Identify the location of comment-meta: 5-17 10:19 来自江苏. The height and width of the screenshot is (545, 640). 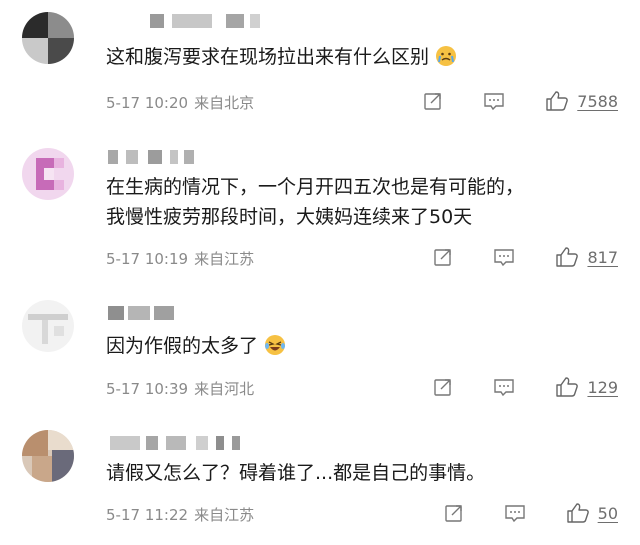
(180, 259).